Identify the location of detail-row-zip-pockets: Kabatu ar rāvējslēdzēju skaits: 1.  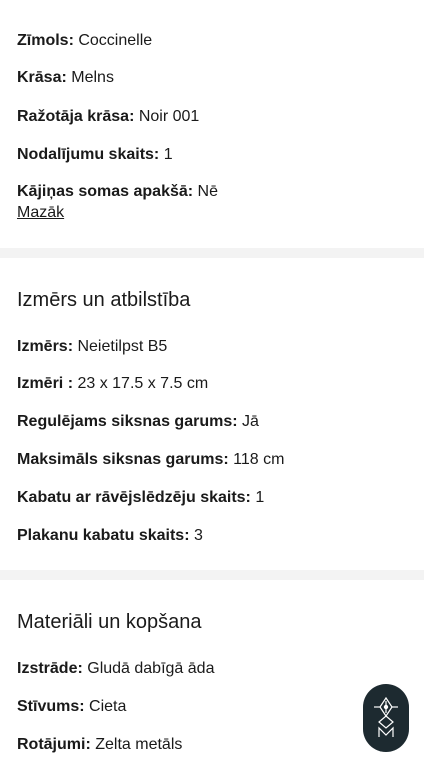
(140, 498).